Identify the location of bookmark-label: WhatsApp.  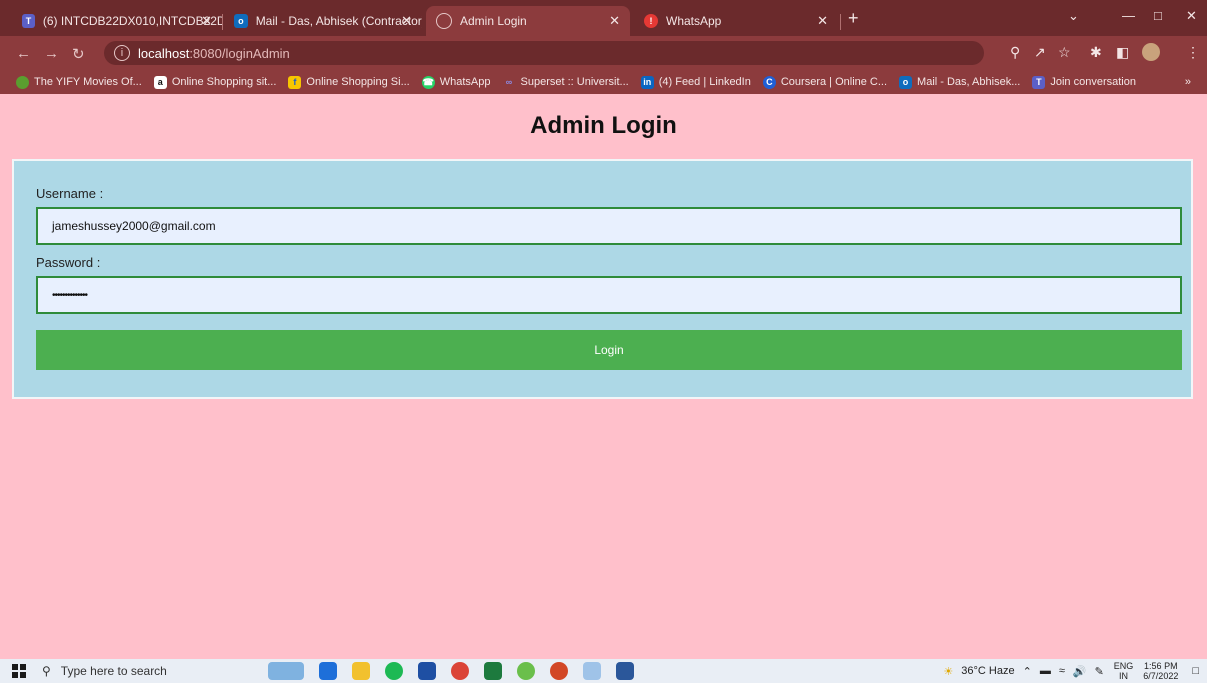
(465, 82).